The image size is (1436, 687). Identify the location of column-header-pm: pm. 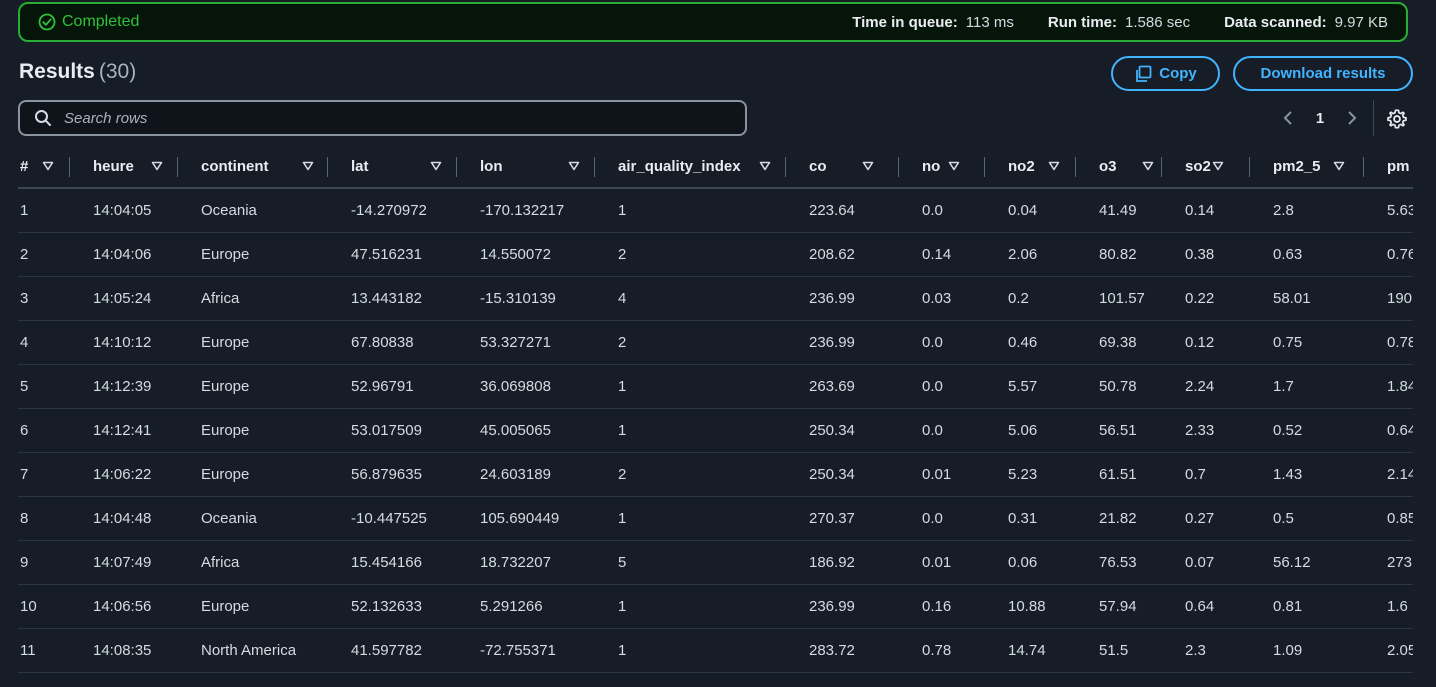
(1391, 167).